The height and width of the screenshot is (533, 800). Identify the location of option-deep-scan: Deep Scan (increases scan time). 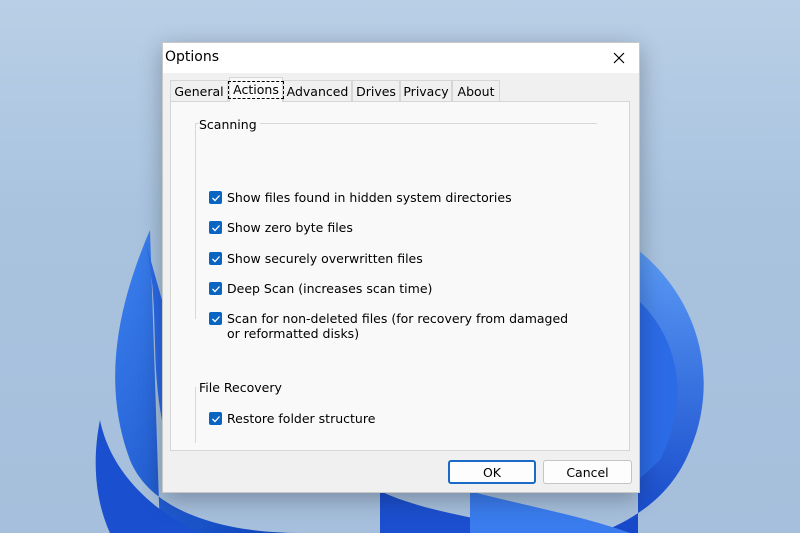
(320, 288).